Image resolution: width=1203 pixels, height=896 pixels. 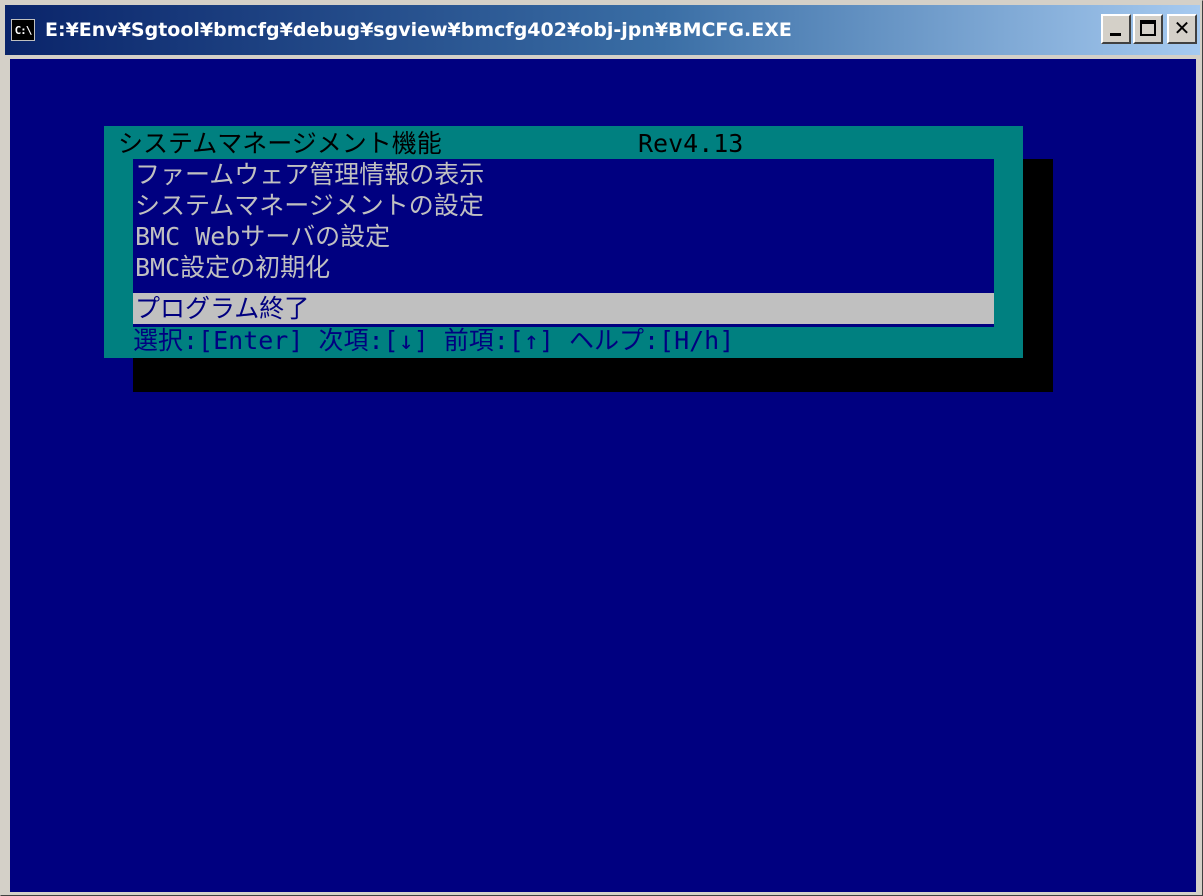 What do you see at coordinates (563, 174) in the screenshot?
I see `menu-item-firmware-info: ファームウェア管理情報の表示` at bounding box center [563, 174].